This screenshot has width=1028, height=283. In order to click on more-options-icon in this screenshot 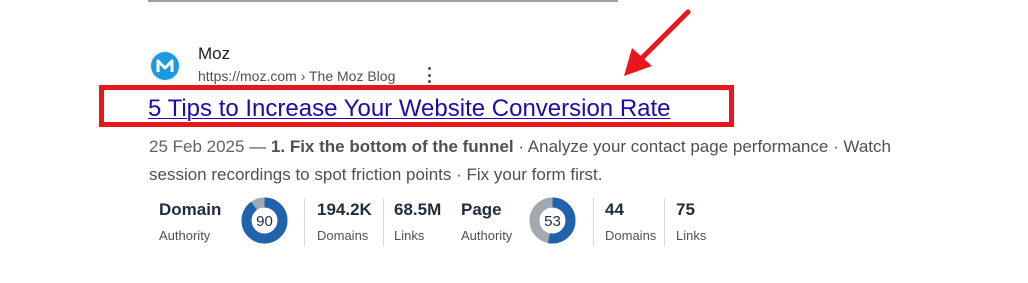, I will do `click(429, 75)`.